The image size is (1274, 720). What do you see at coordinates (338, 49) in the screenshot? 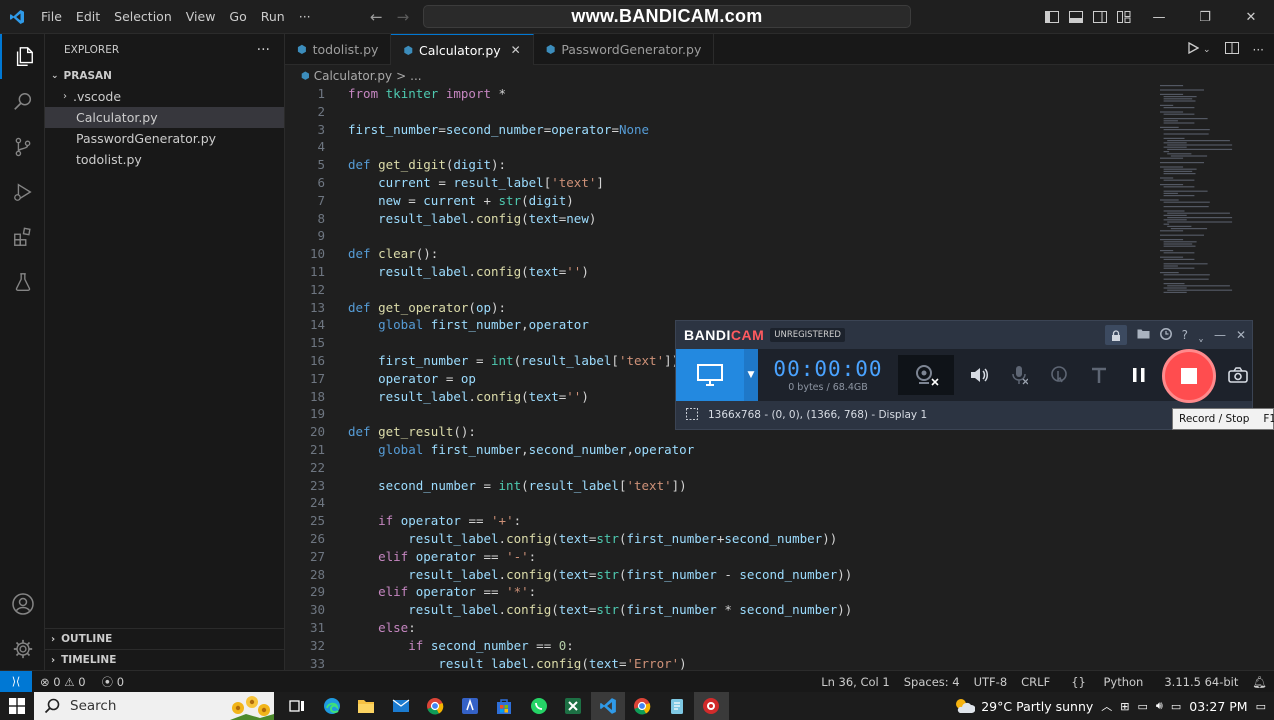
I see `tab-todolist: ⬢ todolist.py` at bounding box center [338, 49].